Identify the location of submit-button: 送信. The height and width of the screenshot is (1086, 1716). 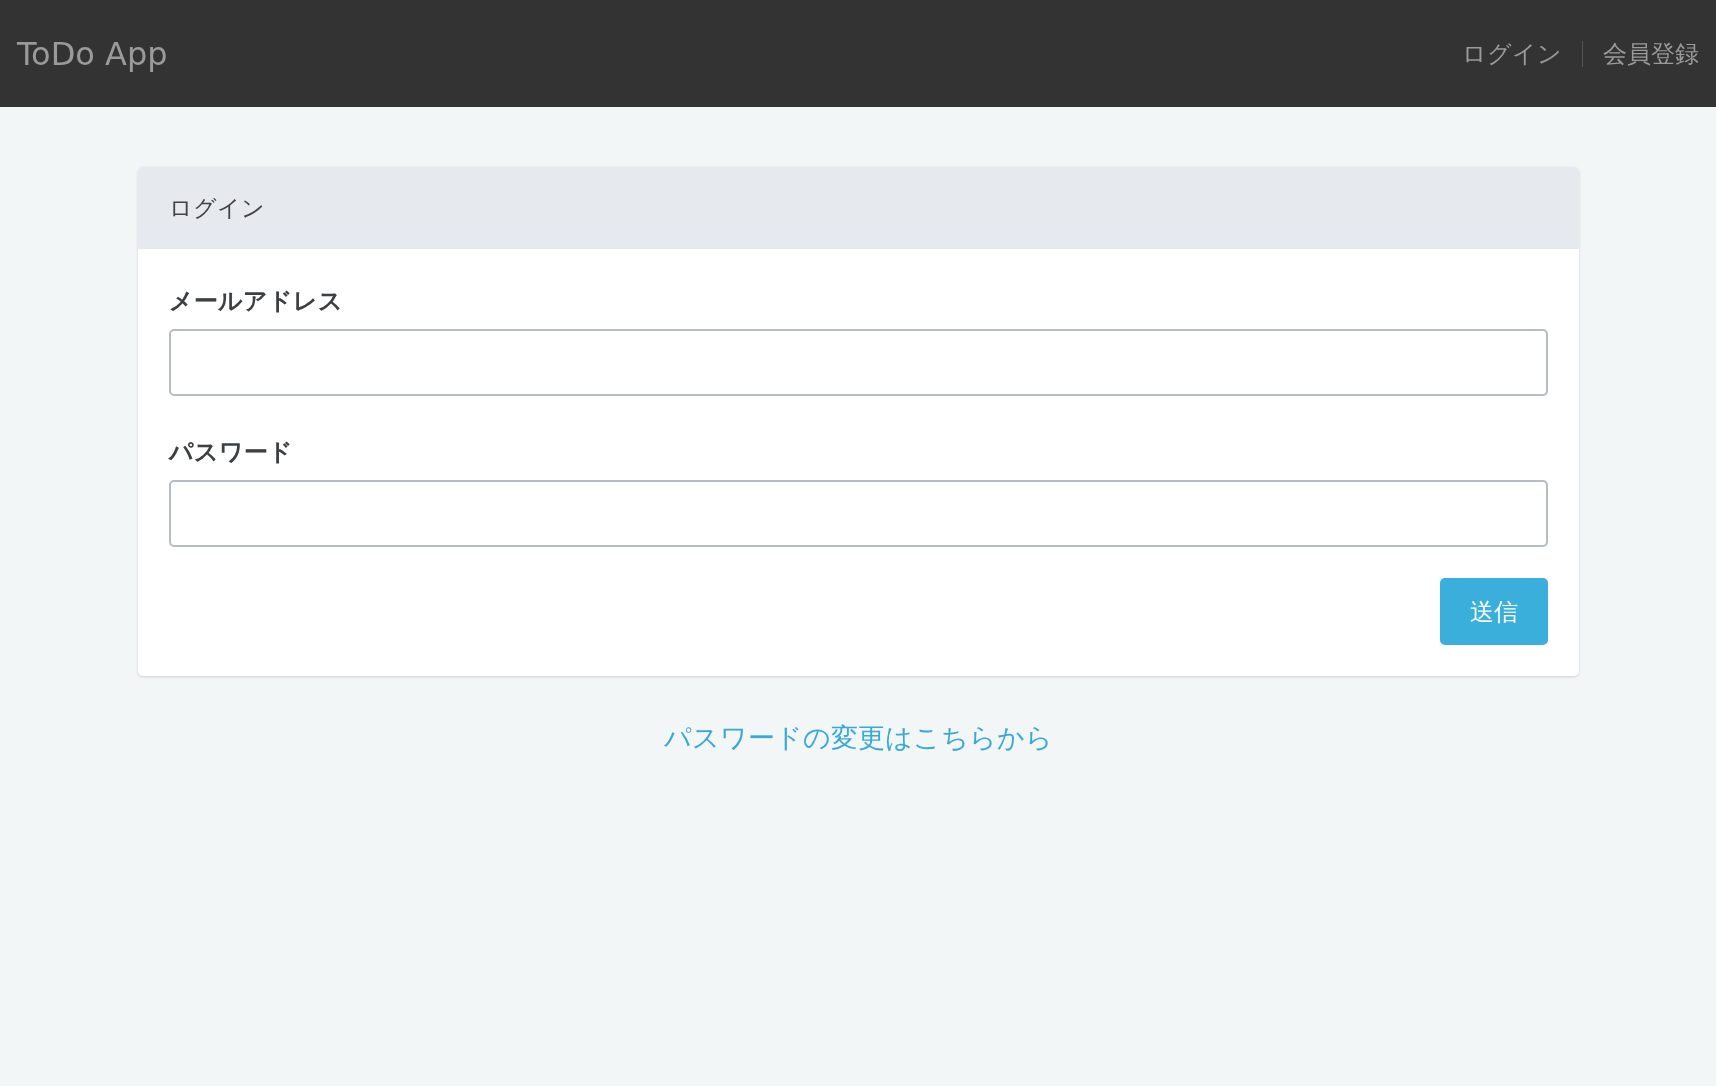
(1493, 611).